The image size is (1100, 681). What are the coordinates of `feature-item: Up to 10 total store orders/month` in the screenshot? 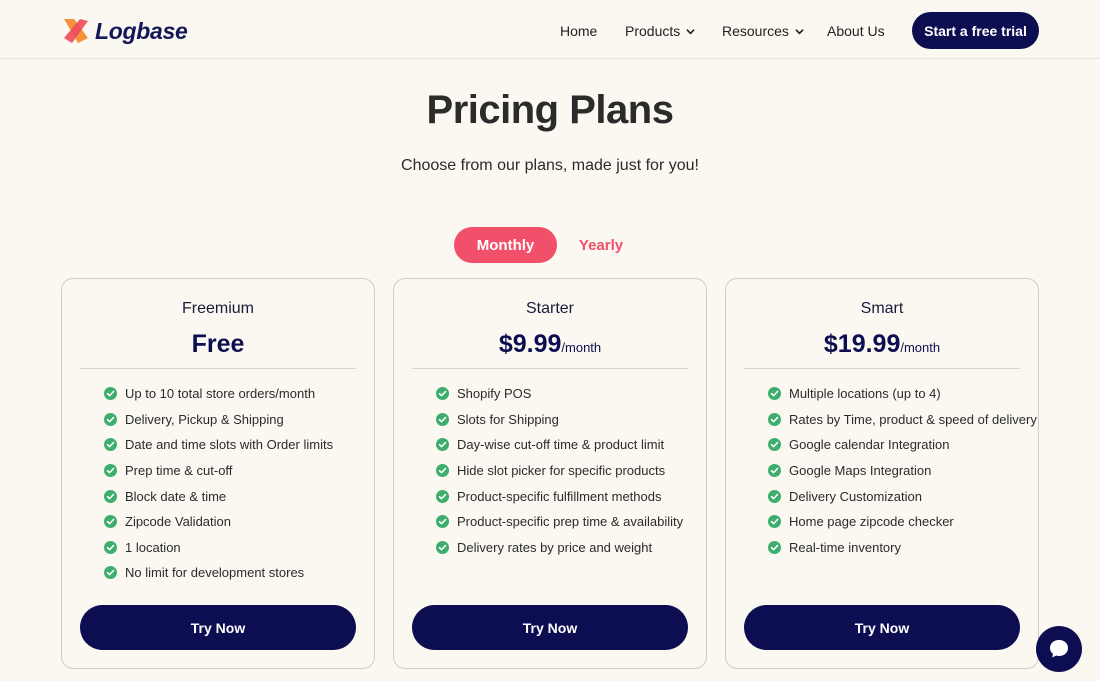 It's located at (218, 394).